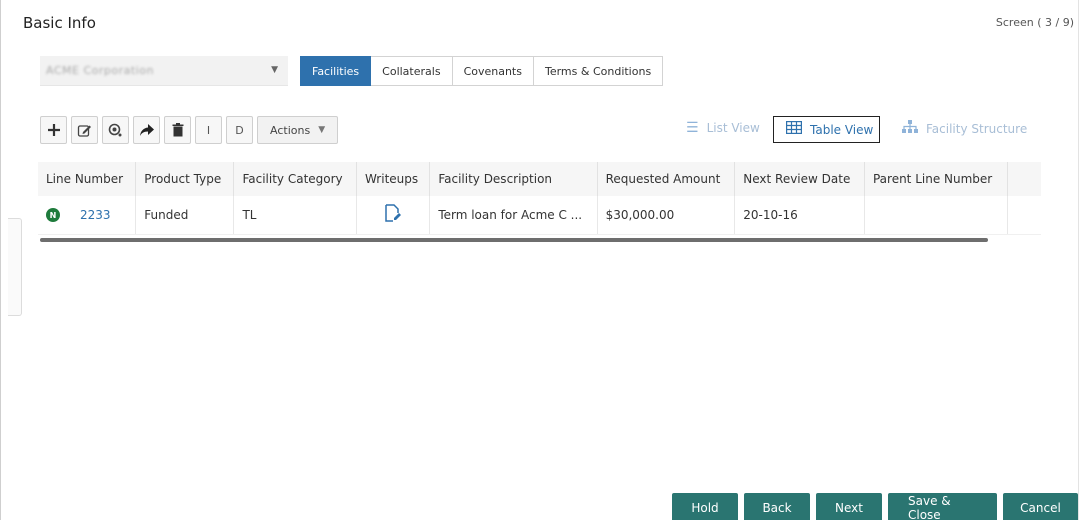 Image resolution: width=1082 pixels, height=520 pixels. I want to click on trash-icon, so click(177, 130).